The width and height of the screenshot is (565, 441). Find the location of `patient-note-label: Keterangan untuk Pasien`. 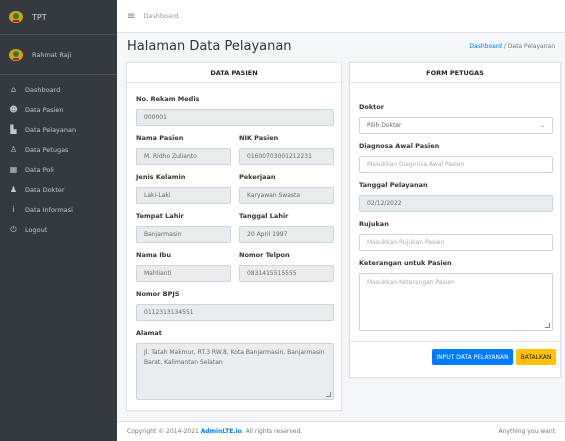

patient-note-label: Keterangan untuk Pasien is located at coordinates (405, 263).